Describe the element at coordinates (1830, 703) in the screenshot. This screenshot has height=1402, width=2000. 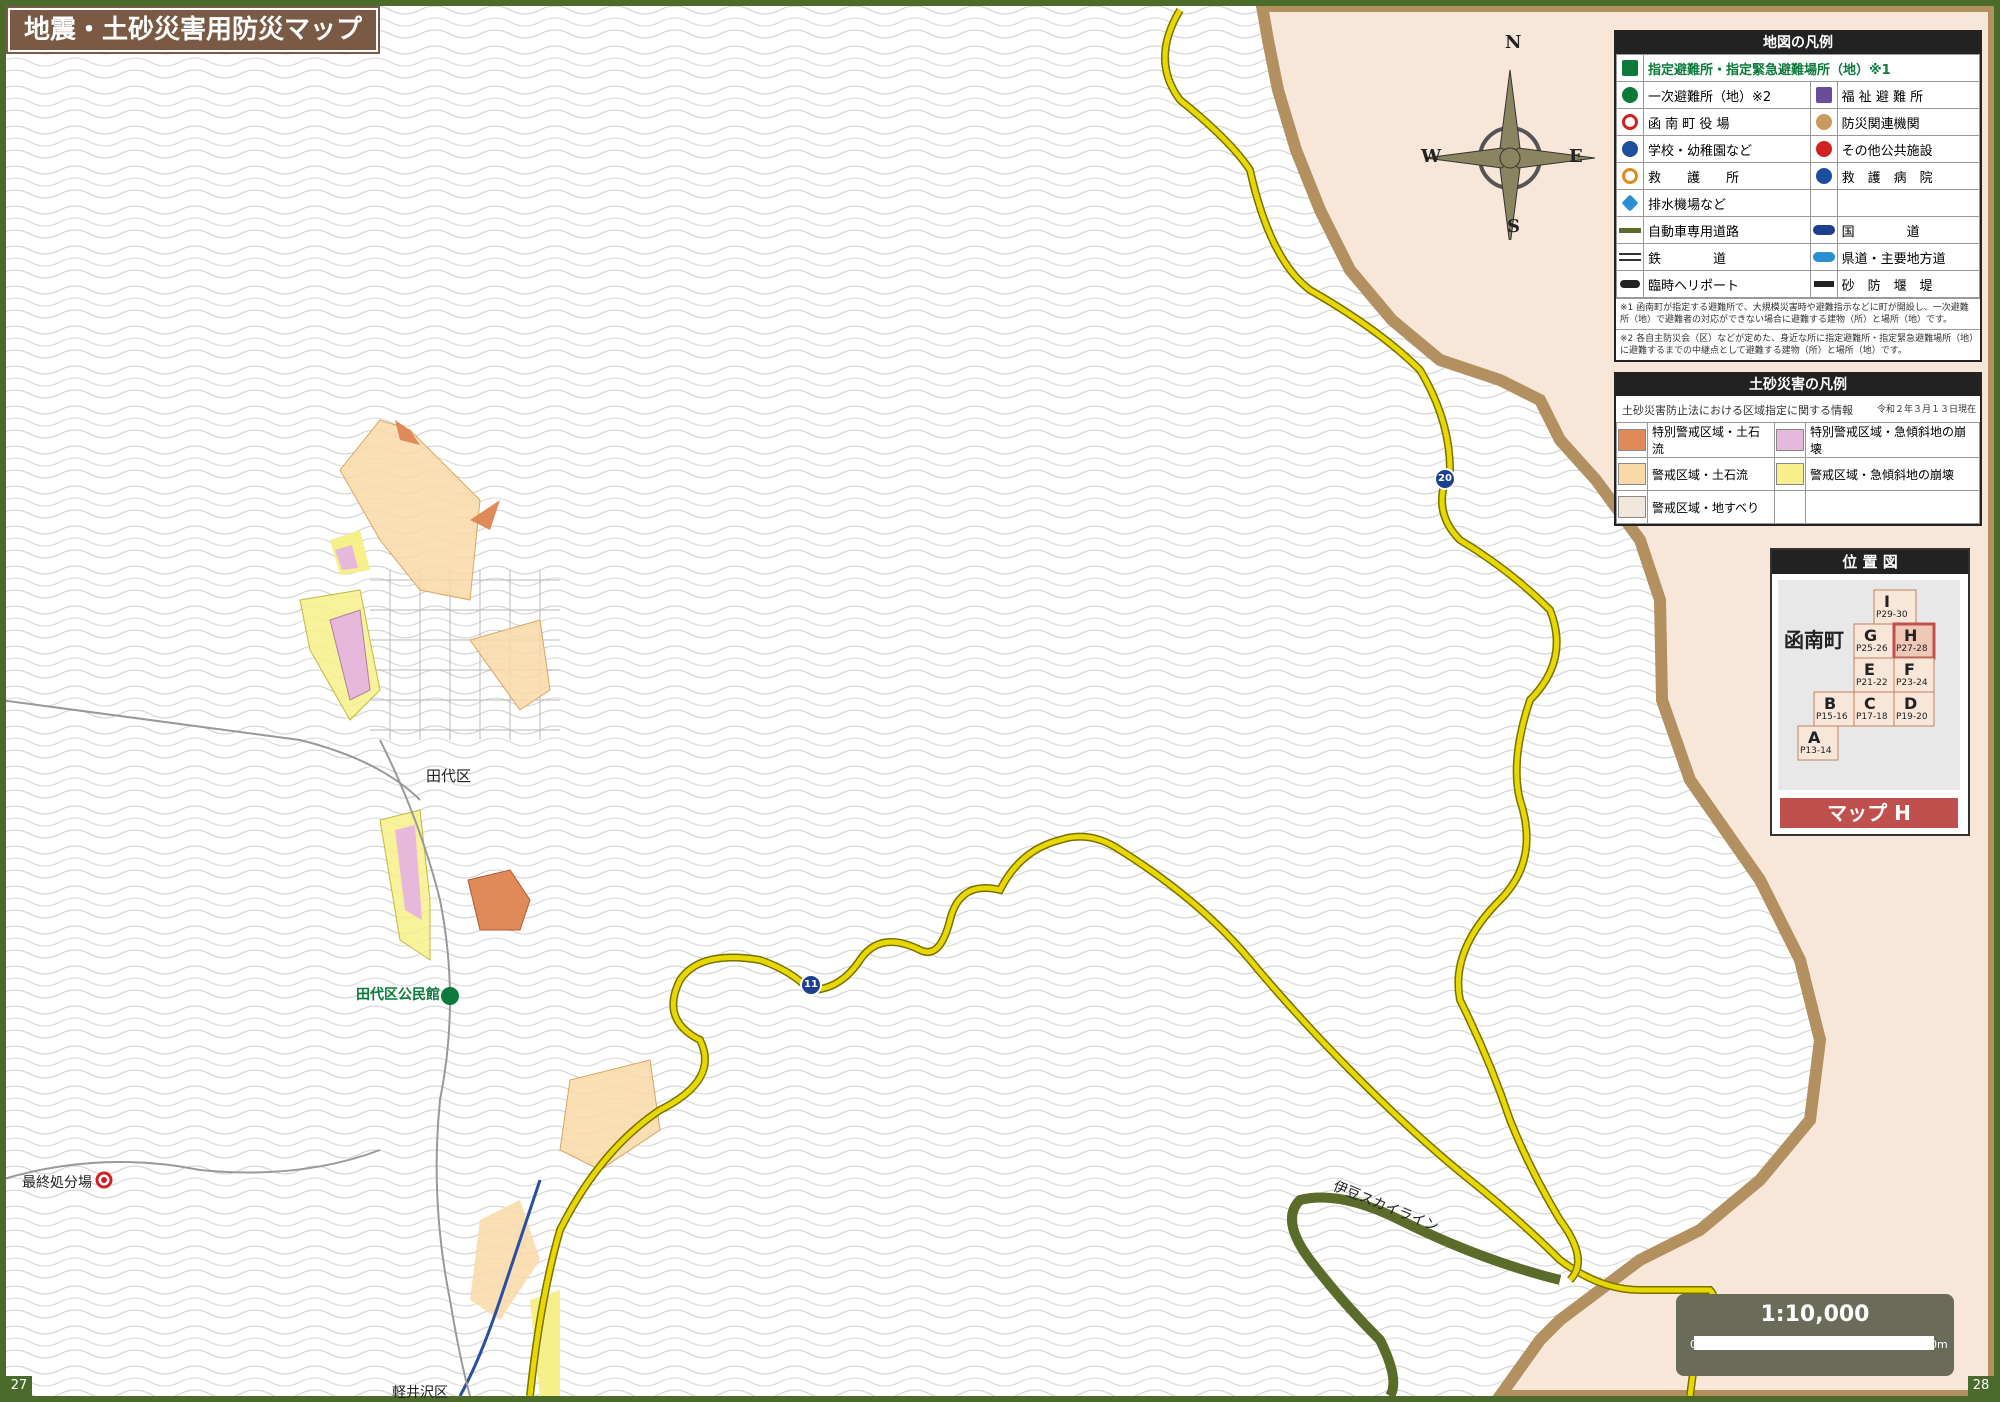
I see `loc-cell-letter: B` at that location.